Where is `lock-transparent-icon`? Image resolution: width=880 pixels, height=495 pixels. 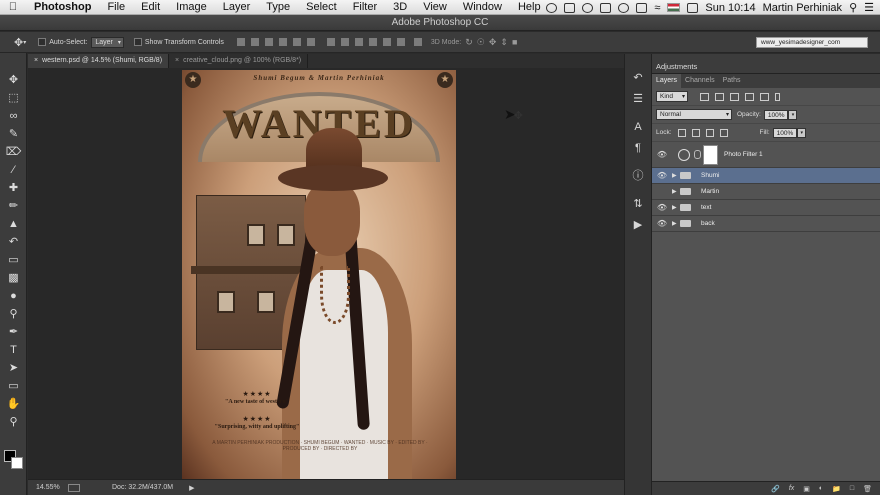
lock-transparent-icon is located at coordinates (681, 132).